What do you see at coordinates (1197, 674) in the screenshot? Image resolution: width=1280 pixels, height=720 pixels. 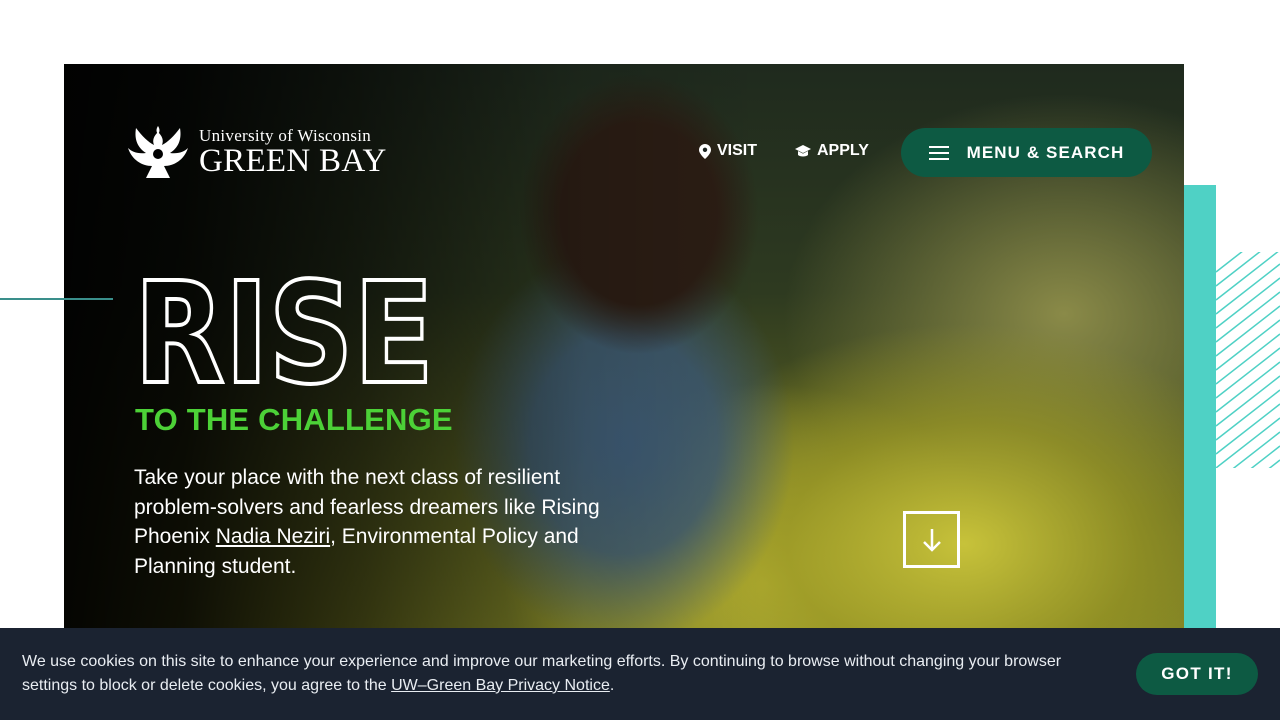 I see `got-it-button: GOT IT!` at bounding box center [1197, 674].